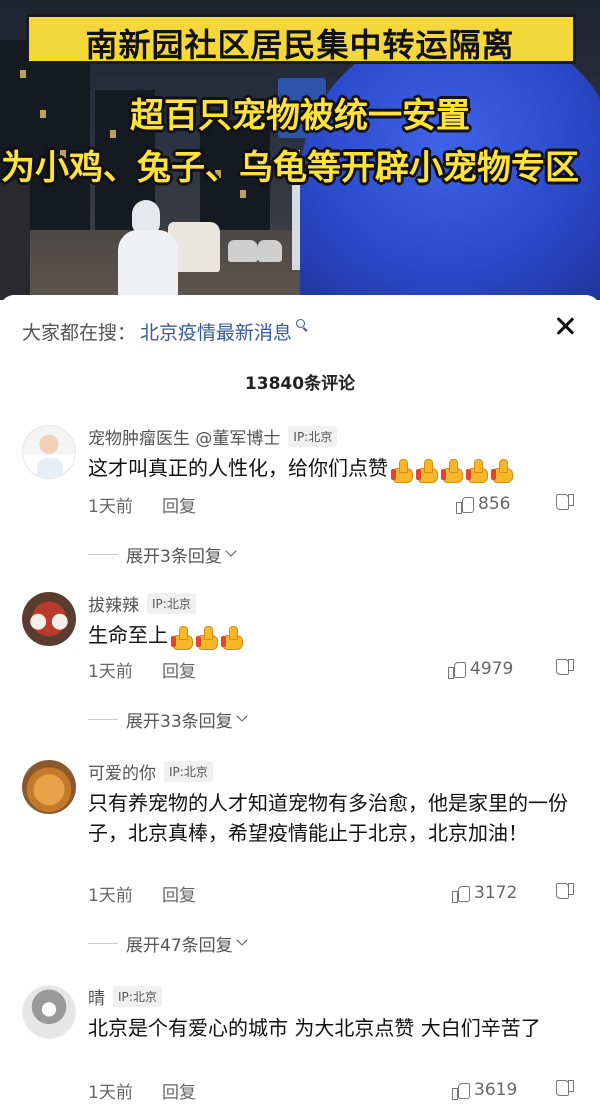 The width and height of the screenshot is (600, 1117). I want to click on like-button: 856, so click(483, 504).